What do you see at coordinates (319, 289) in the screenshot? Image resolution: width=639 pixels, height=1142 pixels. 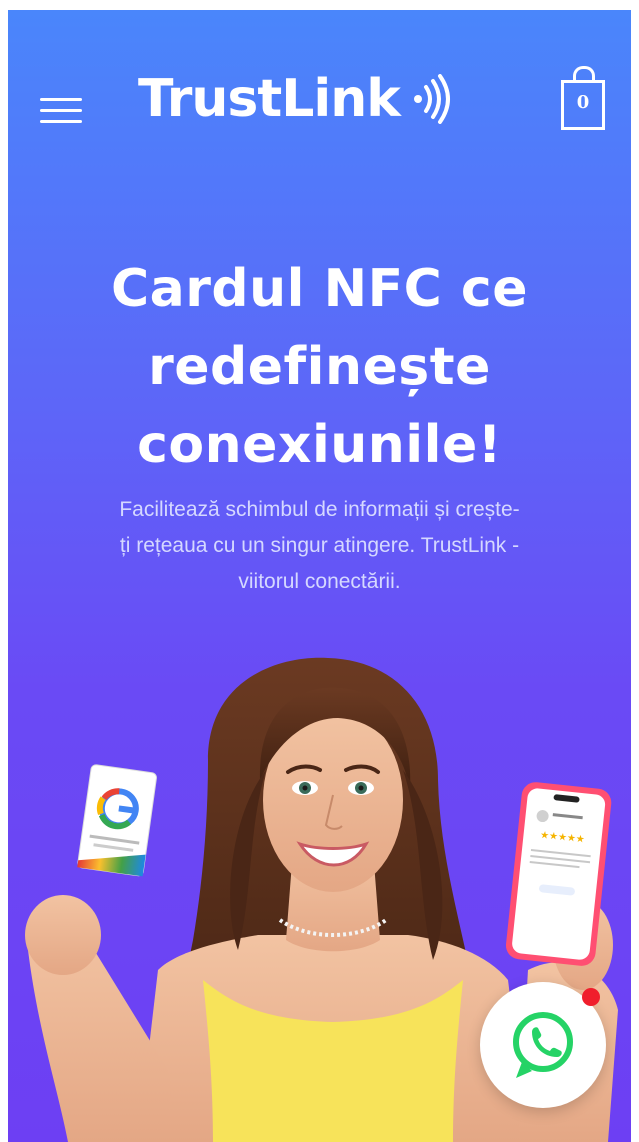 I see `headline-line: Cardul NFC ce` at bounding box center [319, 289].